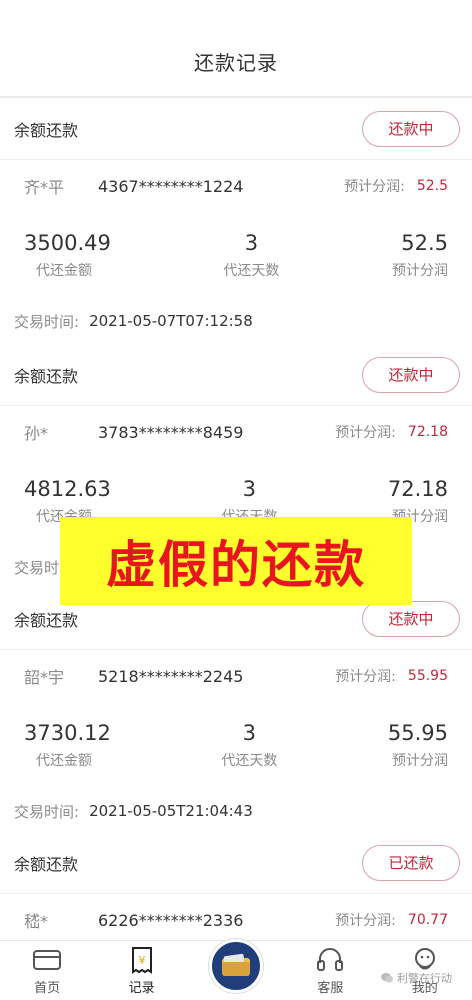  What do you see at coordinates (427, 676) in the screenshot?
I see `est-profit-value: 55.95` at bounding box center [427, 676].